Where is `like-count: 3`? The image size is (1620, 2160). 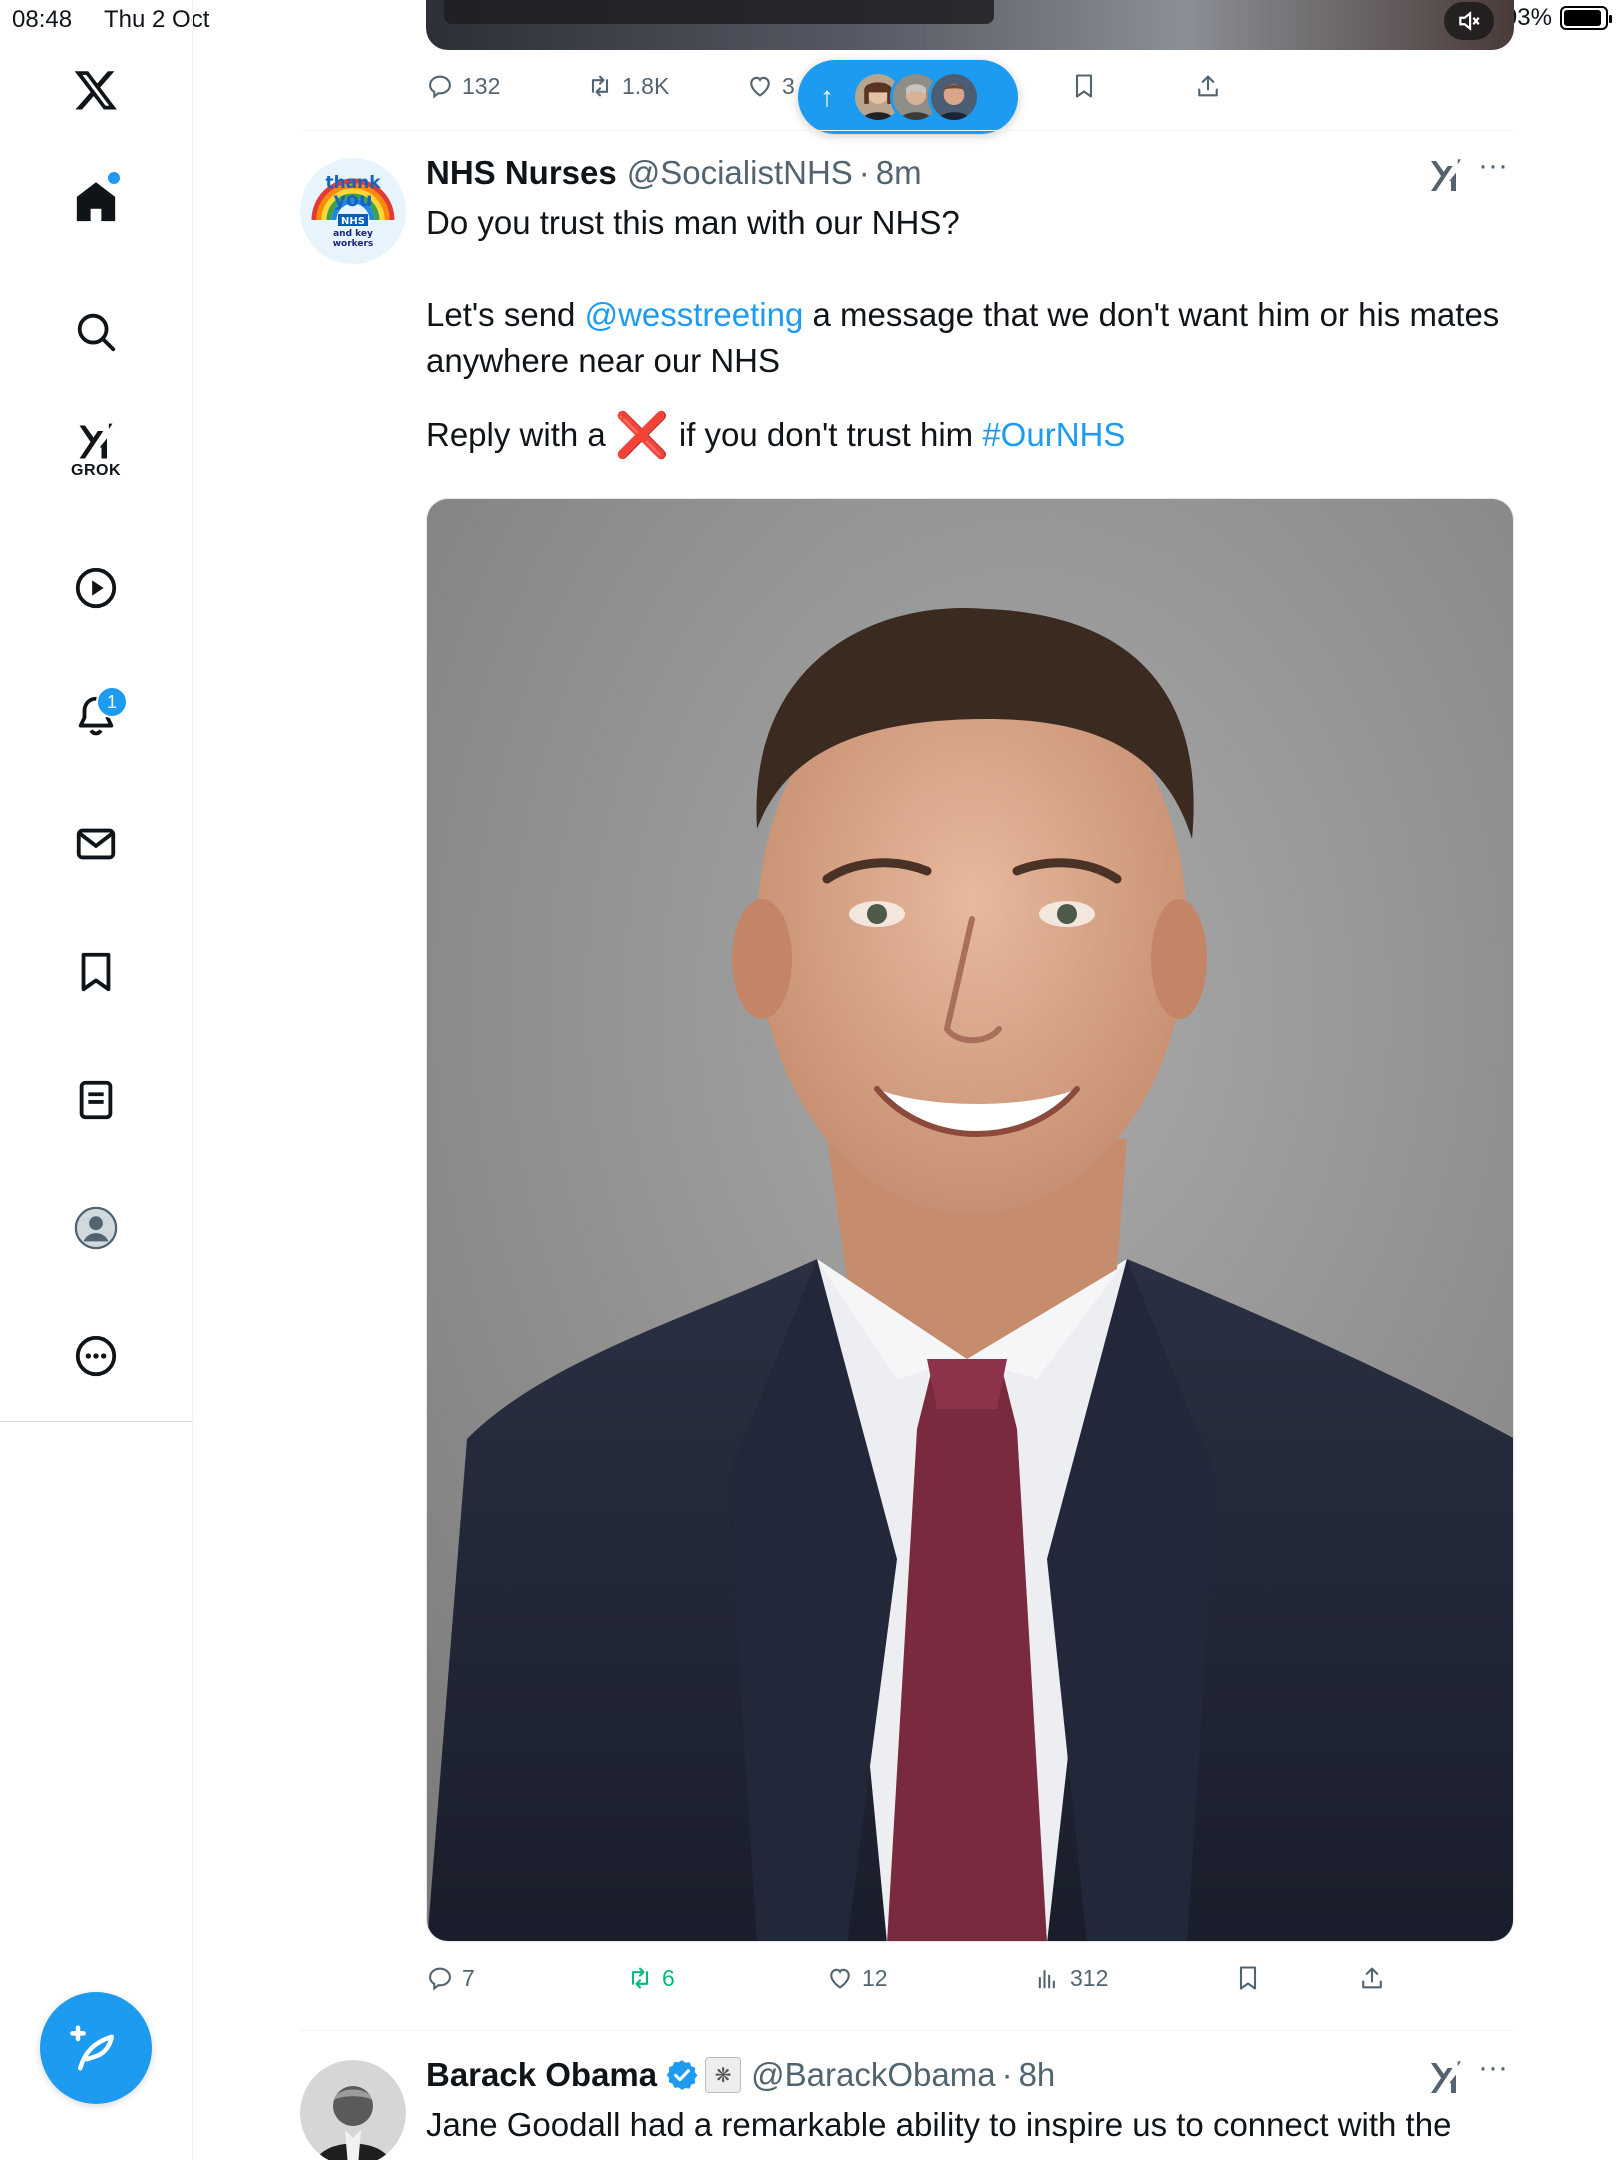
like-count: 3 is located at coordinates (788, 85).